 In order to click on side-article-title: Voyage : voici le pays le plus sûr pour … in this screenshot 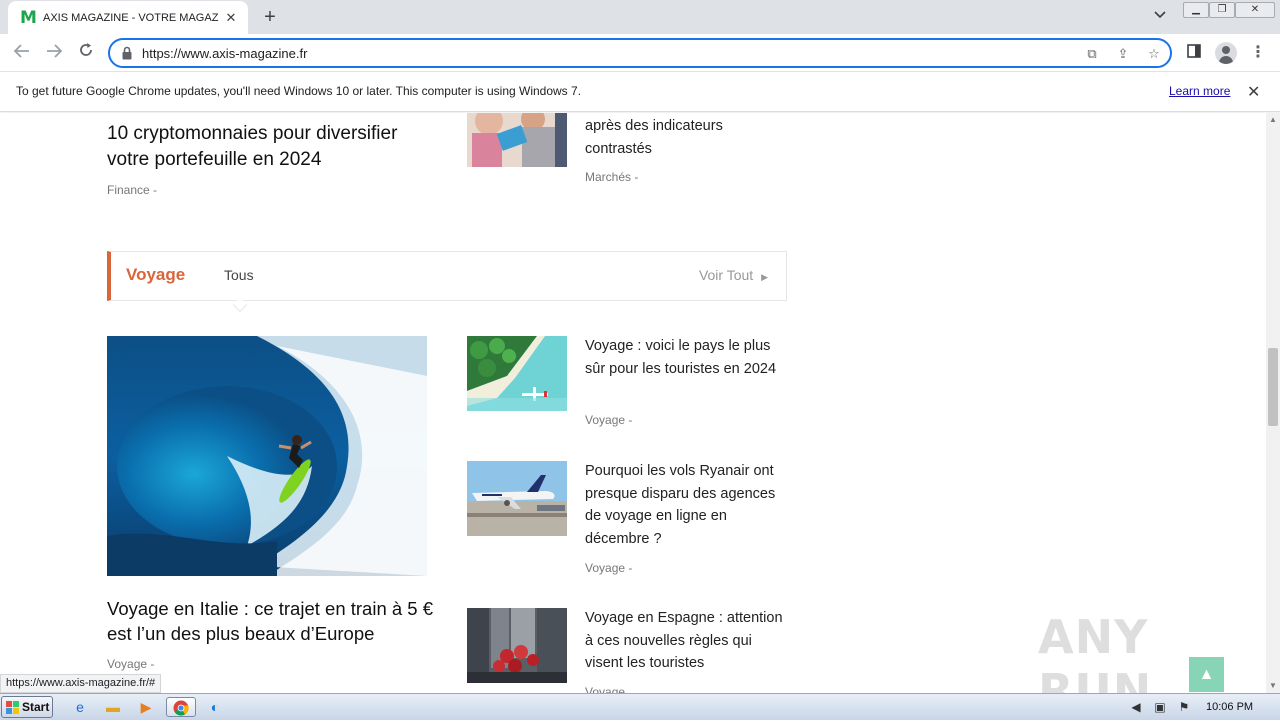, I will do `click(685, 357)`.